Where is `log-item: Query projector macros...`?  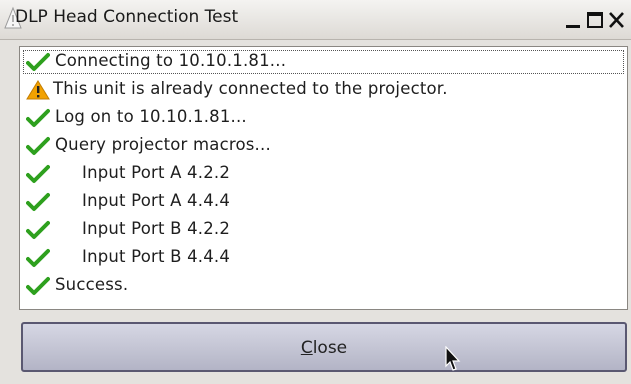 log-item: Query projector macros... is located at coordinates (320, 146).